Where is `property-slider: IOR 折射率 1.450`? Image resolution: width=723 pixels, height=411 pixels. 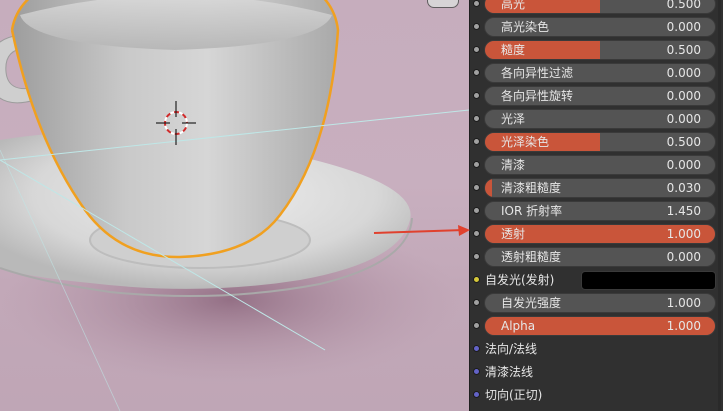
property-slider: IOR 折射率 1.450 is located at coordinates (600, 211).